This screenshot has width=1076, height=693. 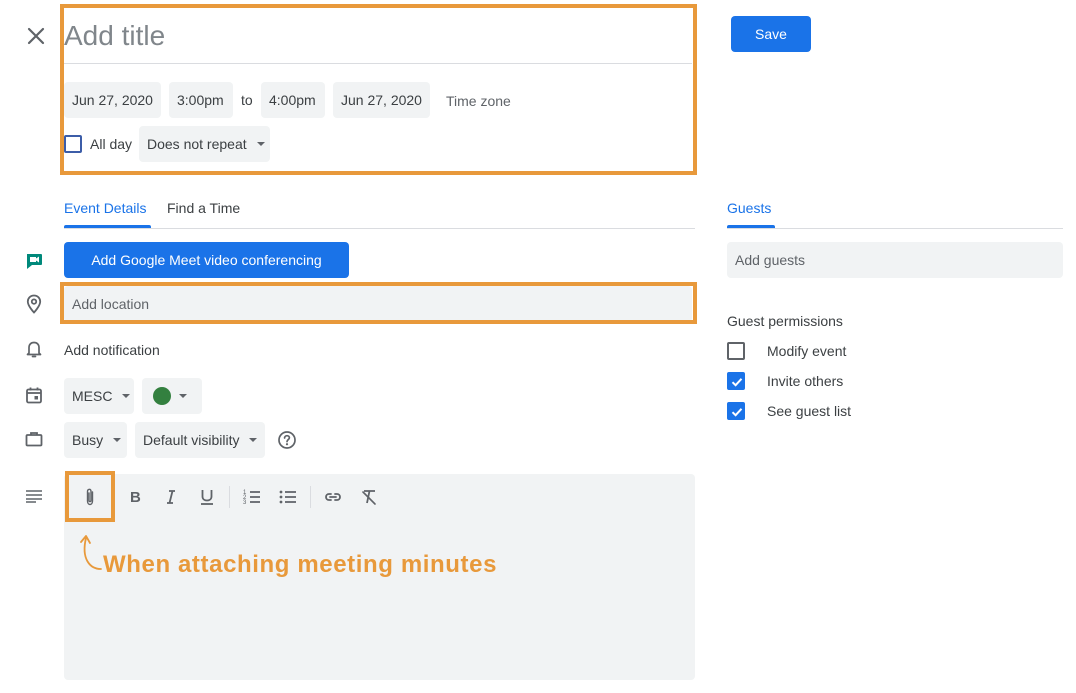 I want to click on briefcase-icon, so click(x=34, y=439).